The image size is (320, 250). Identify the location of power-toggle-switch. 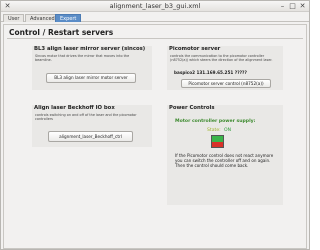
(217, 141).